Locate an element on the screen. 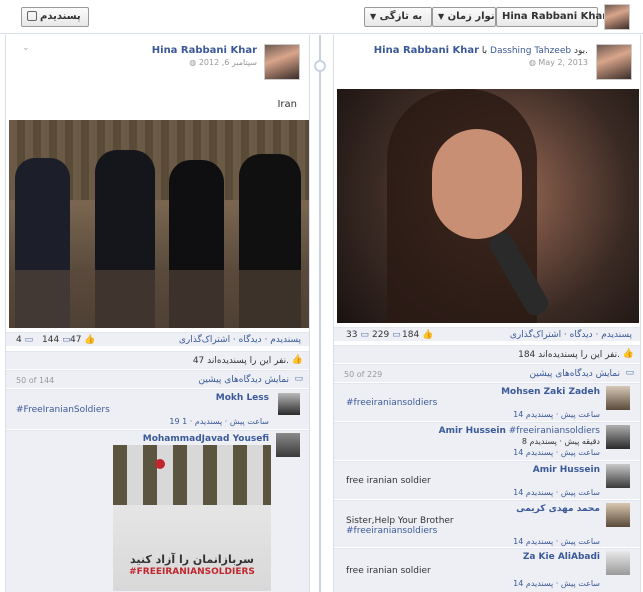 Image resolution: width=643 pixels, height=592 pixels. post-date: ◍ سپتامبر 6, 2012 is located at coordinates (223, 62).